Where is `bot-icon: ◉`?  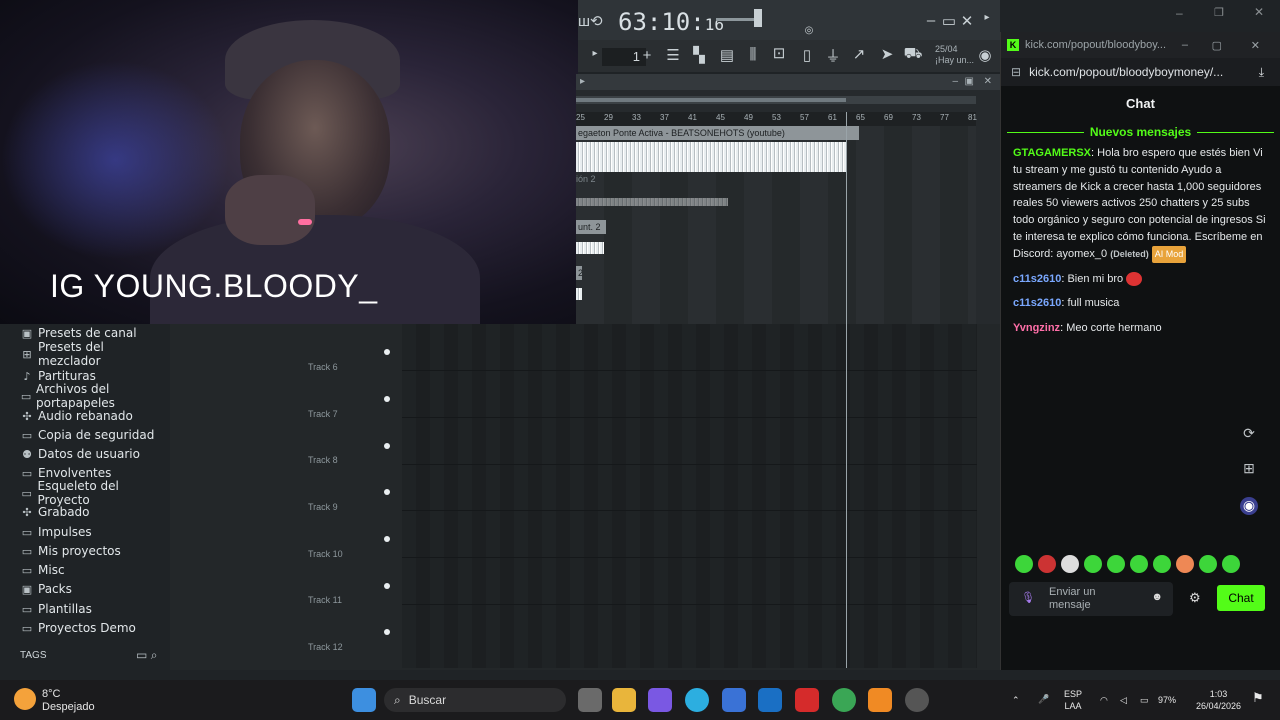
bot-icon: ◉ is located at coordinates (1249, 506).